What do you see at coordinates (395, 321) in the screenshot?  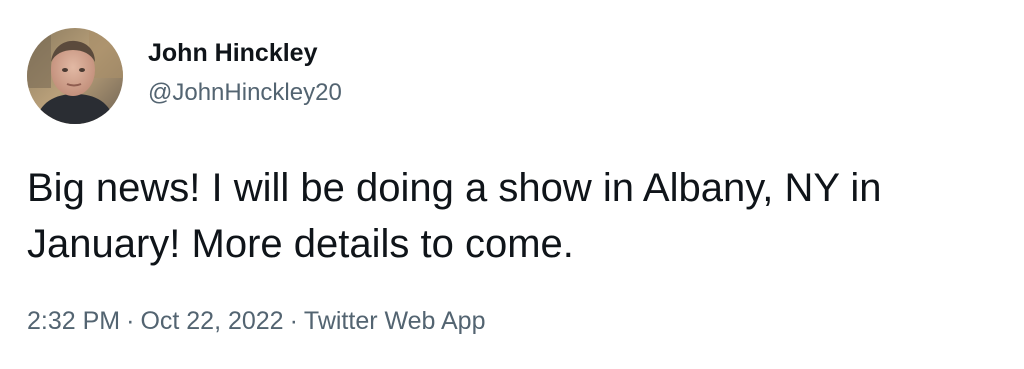 I see `tweet-source: Twitter Web App` at bounding box center [395, 321].